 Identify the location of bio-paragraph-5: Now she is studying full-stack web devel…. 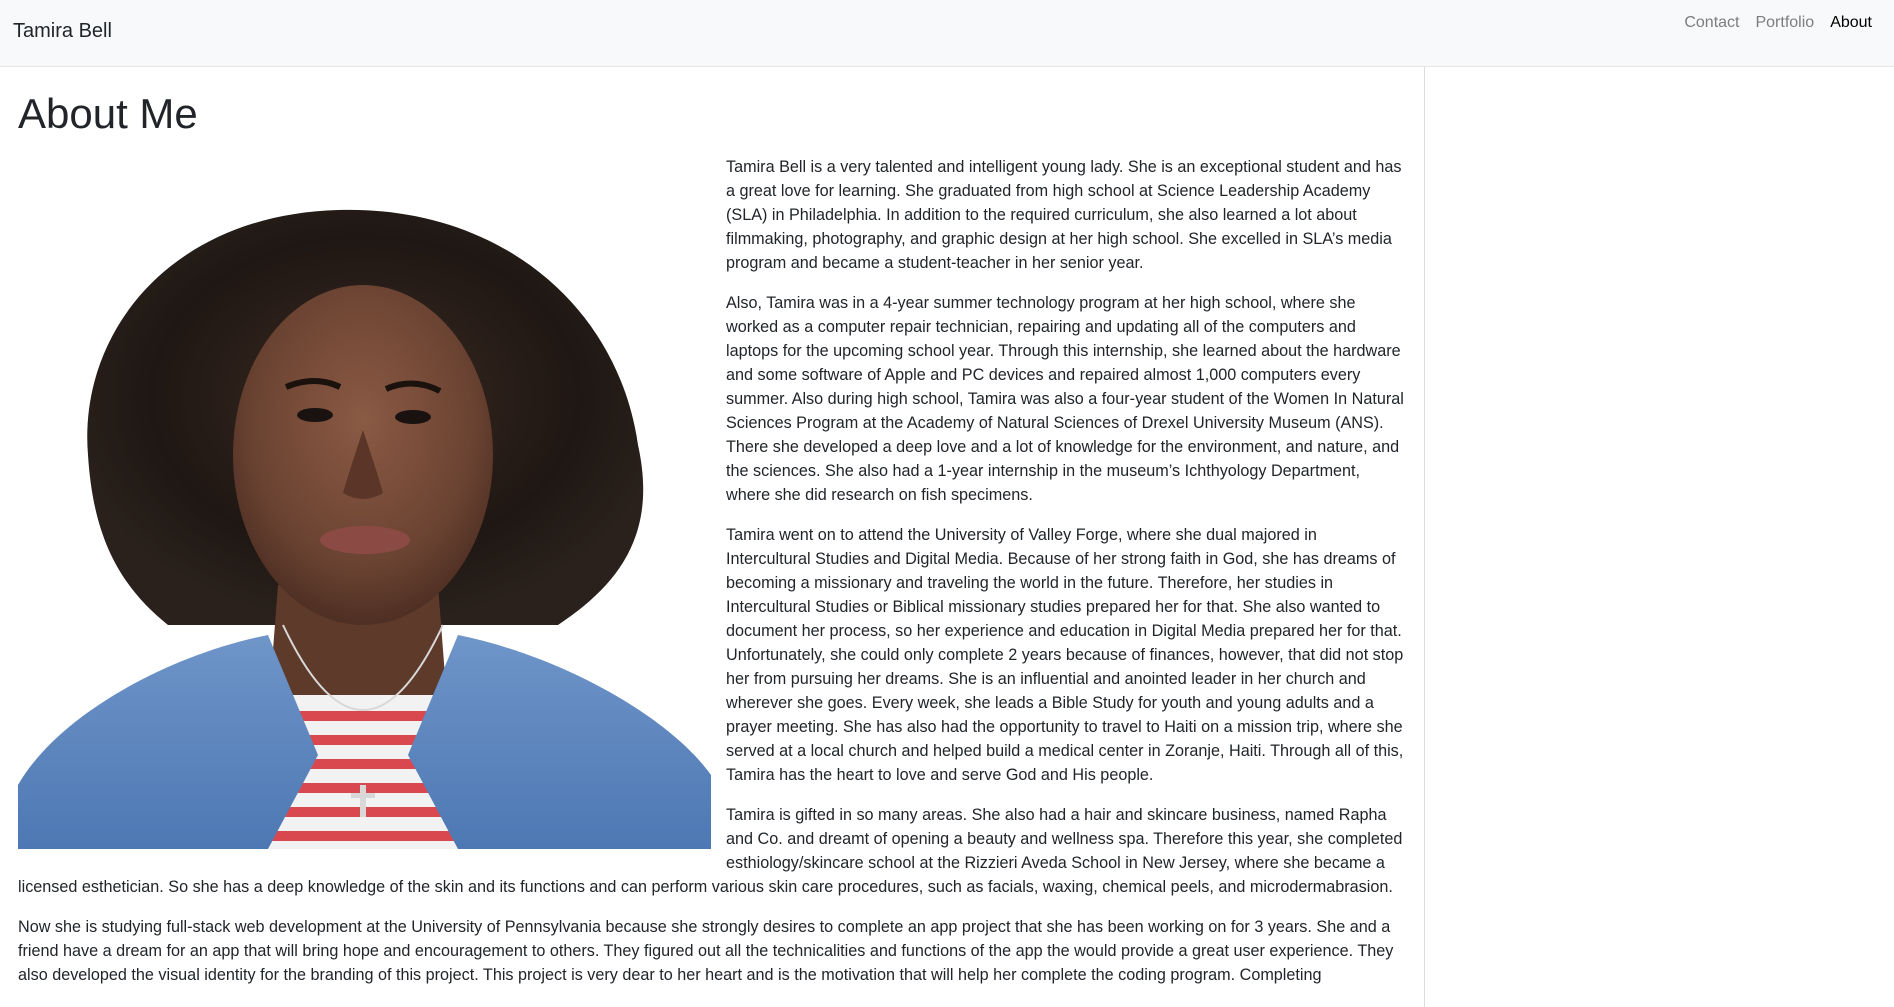
(706, 951).